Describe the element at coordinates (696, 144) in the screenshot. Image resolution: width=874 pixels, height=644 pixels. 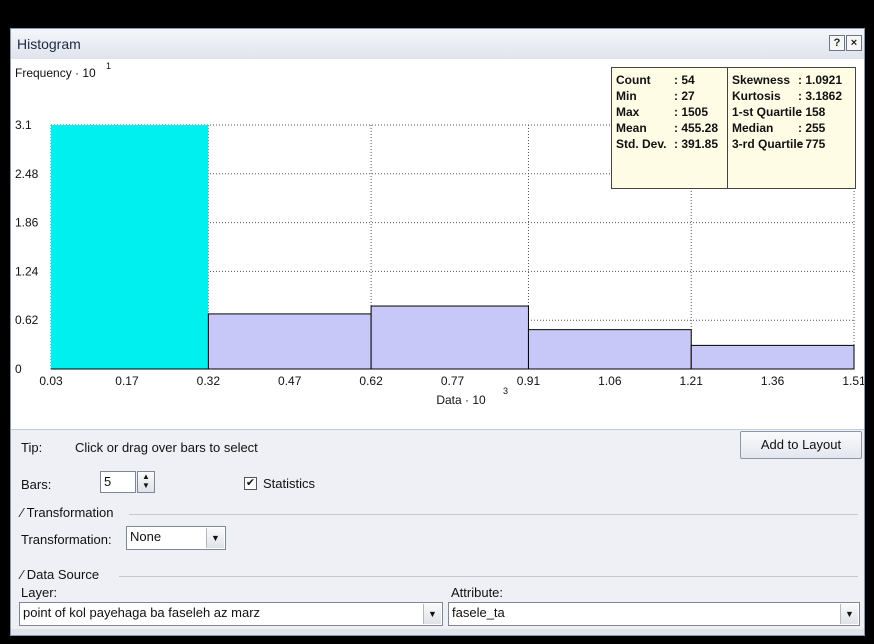
I see `stat-value: : 391.85` at that location.